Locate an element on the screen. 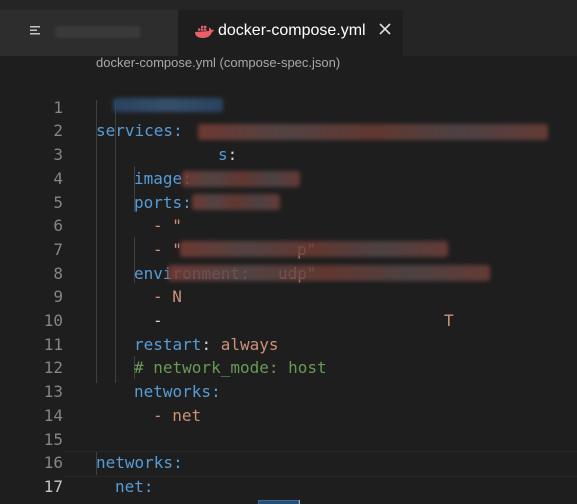 The width and height of the screenshot is (577, 504). tab-bar: docker-compose.yml is located at coordinates (288, 28).